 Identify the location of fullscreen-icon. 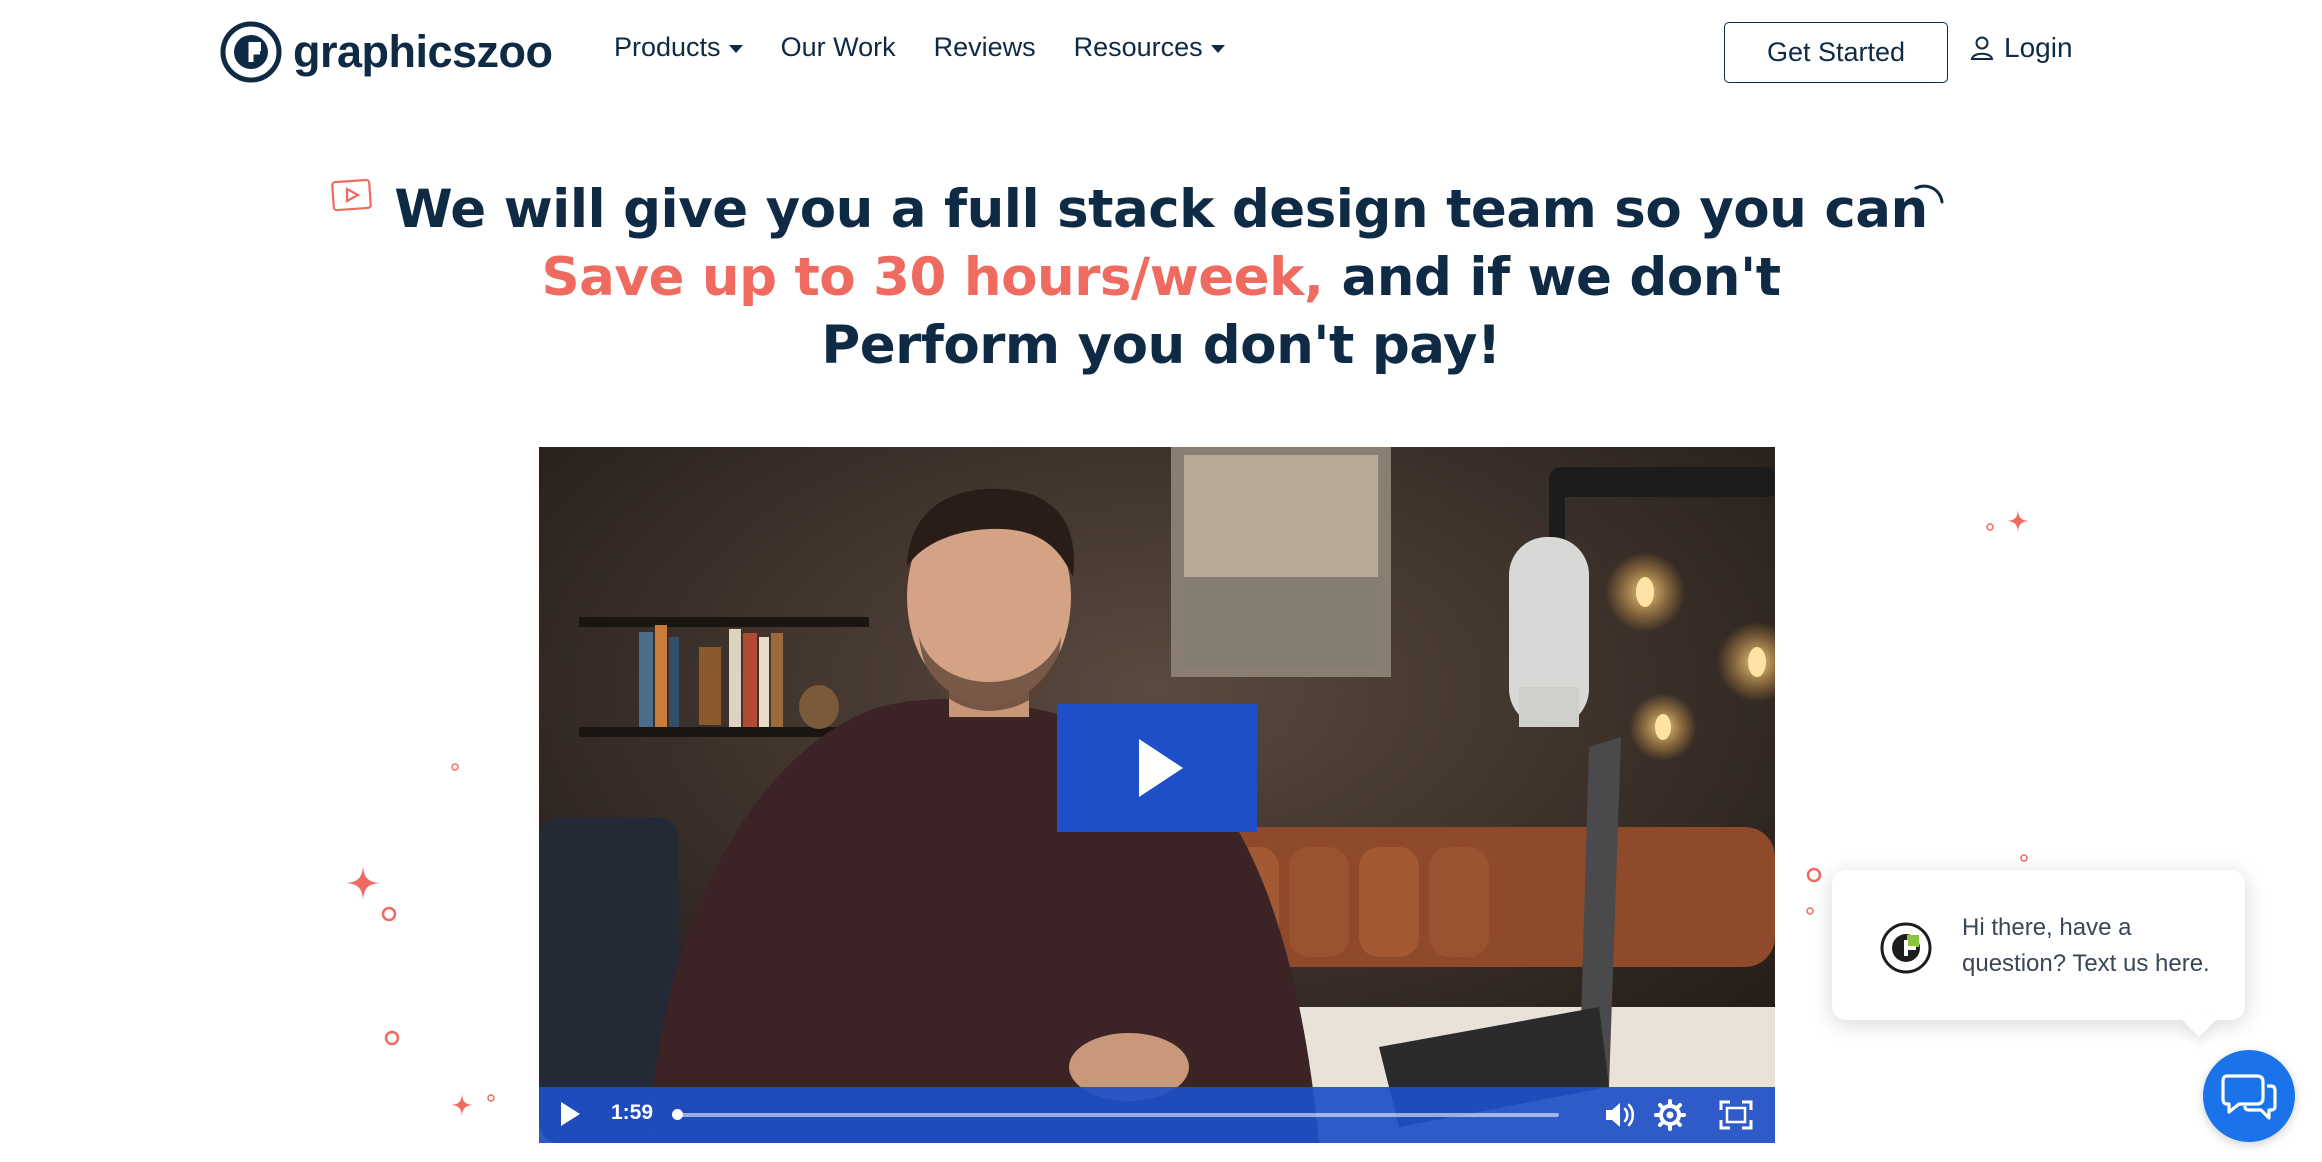
(1736, 1115).